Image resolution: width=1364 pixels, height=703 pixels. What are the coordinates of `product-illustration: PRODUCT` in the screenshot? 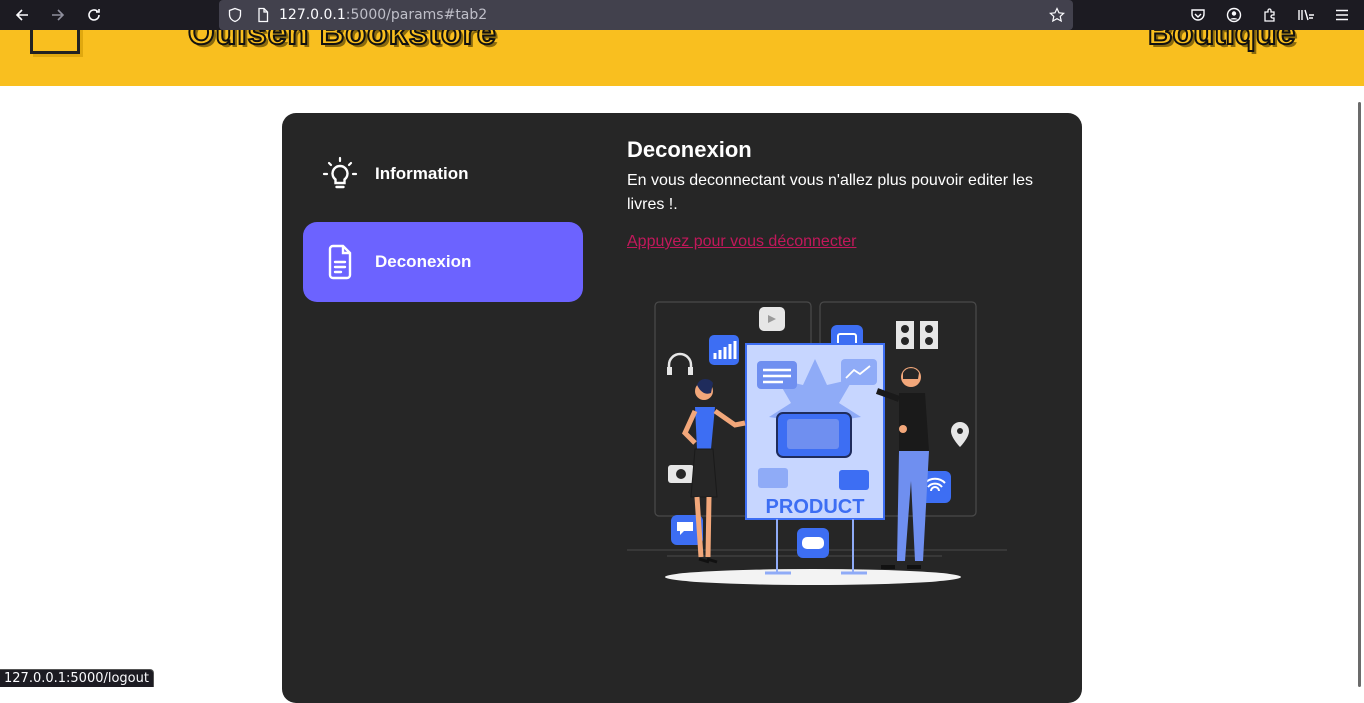 It's located at (817, 443).